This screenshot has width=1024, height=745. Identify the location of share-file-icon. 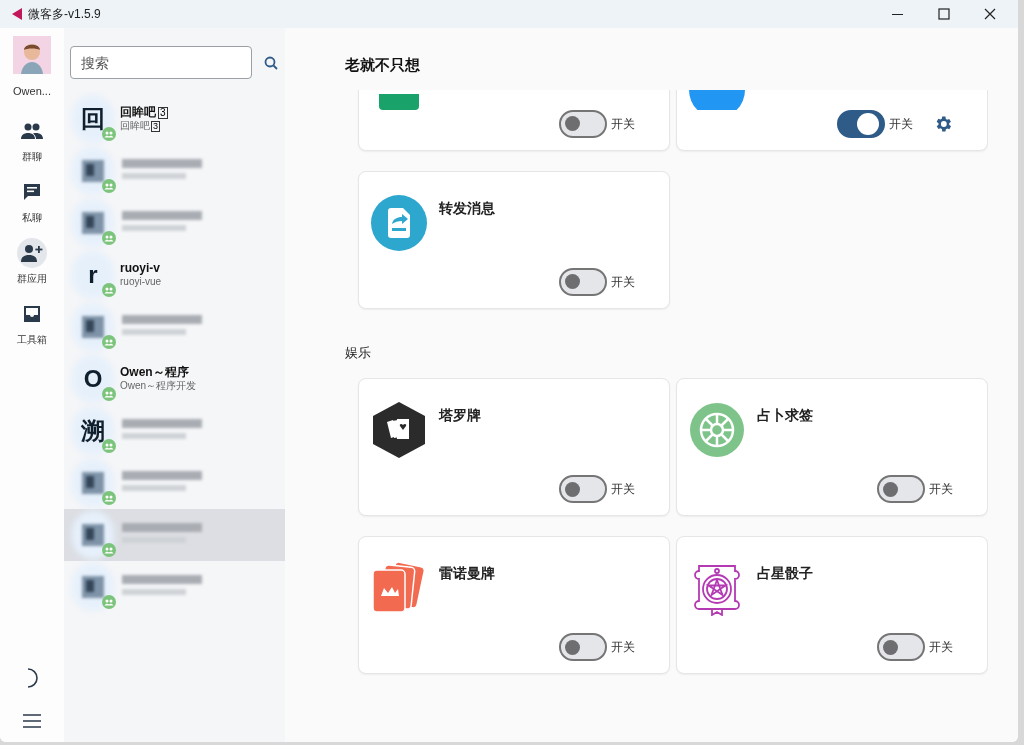
(399, 222).